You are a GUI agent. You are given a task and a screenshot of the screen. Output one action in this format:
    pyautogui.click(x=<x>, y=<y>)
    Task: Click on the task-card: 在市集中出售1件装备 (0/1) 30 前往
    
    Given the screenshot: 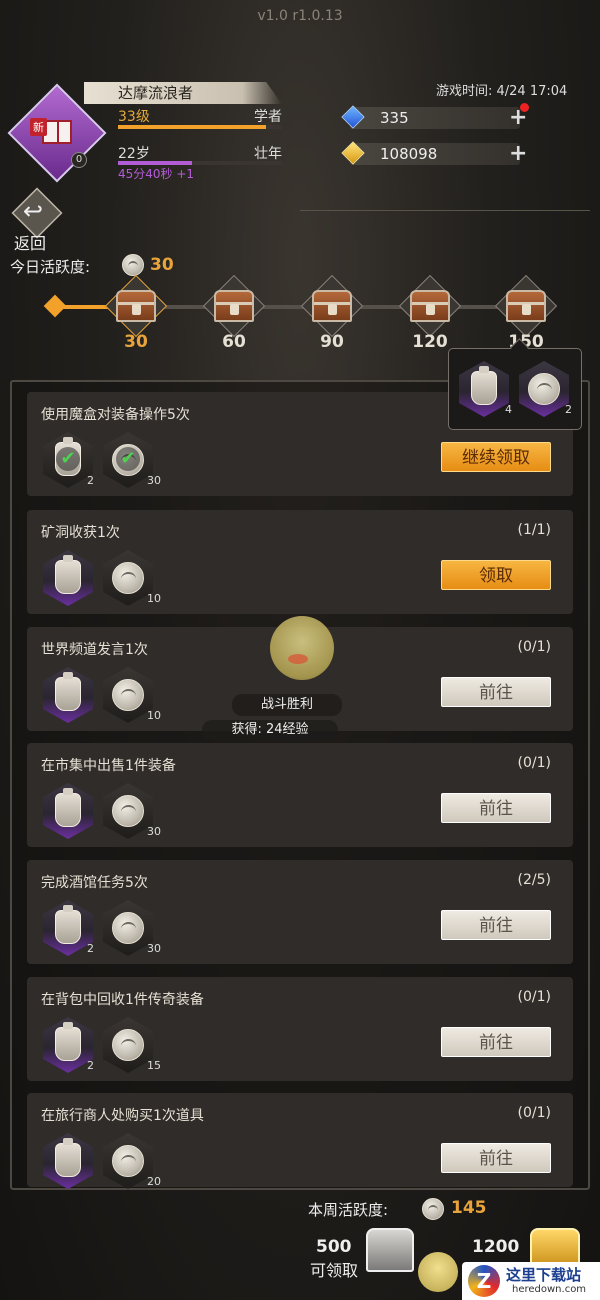 What is the action you would take?
    pyautogui.click(x=300, y=795)
    